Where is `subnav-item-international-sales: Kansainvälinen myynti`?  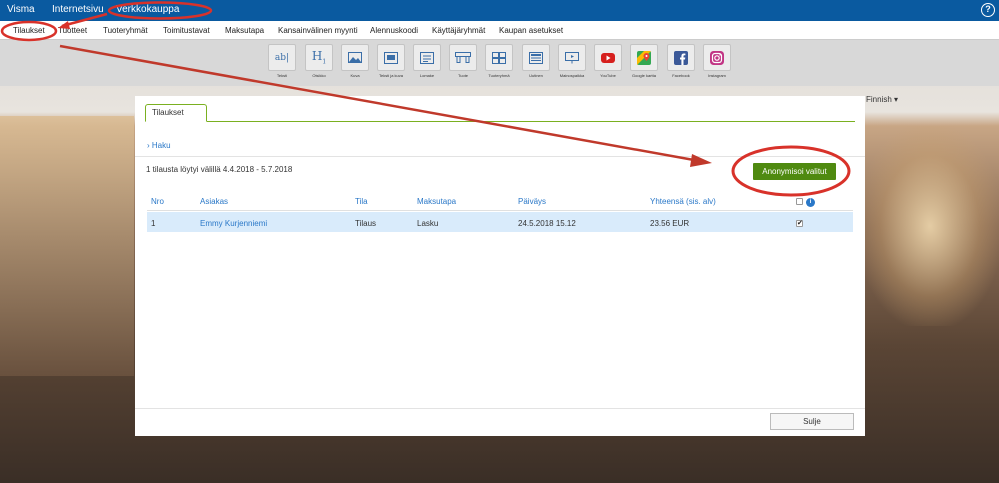
subnav-item-international-sales: Kansainvälinen myynti is located at coordinates (318, 30).